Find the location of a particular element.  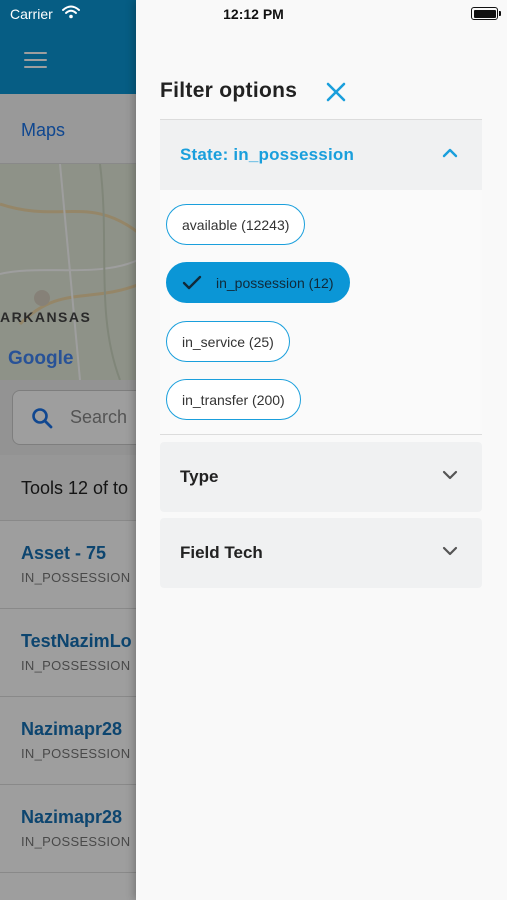

chip-label: in_transfer (200) is located at coordinates (233, 399).